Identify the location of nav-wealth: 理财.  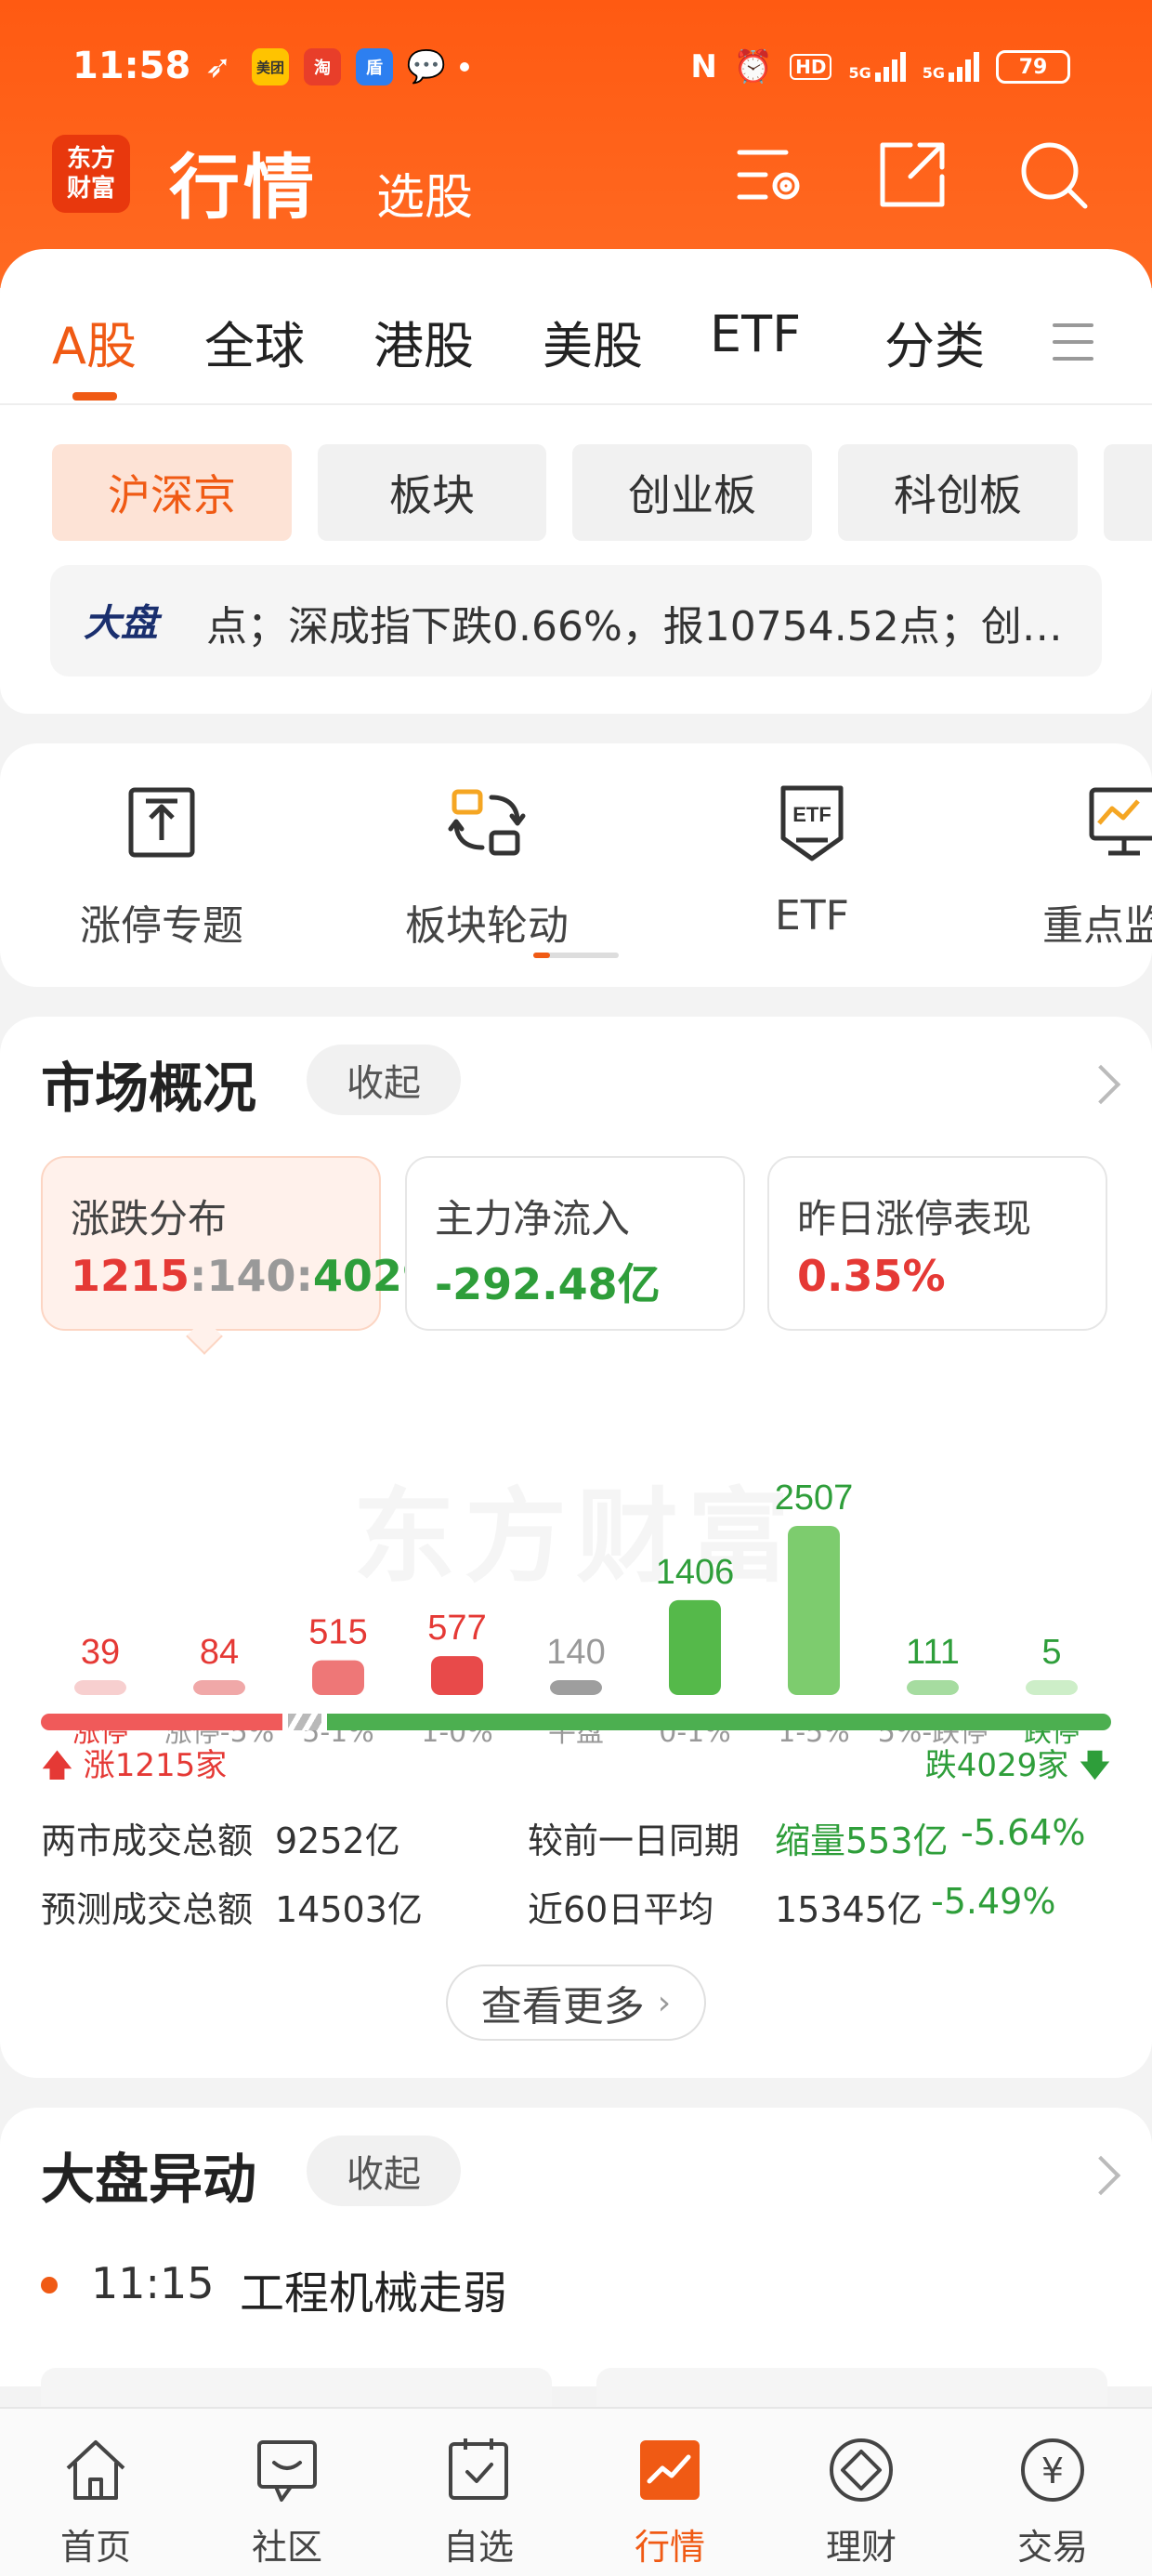
(861, 2500).